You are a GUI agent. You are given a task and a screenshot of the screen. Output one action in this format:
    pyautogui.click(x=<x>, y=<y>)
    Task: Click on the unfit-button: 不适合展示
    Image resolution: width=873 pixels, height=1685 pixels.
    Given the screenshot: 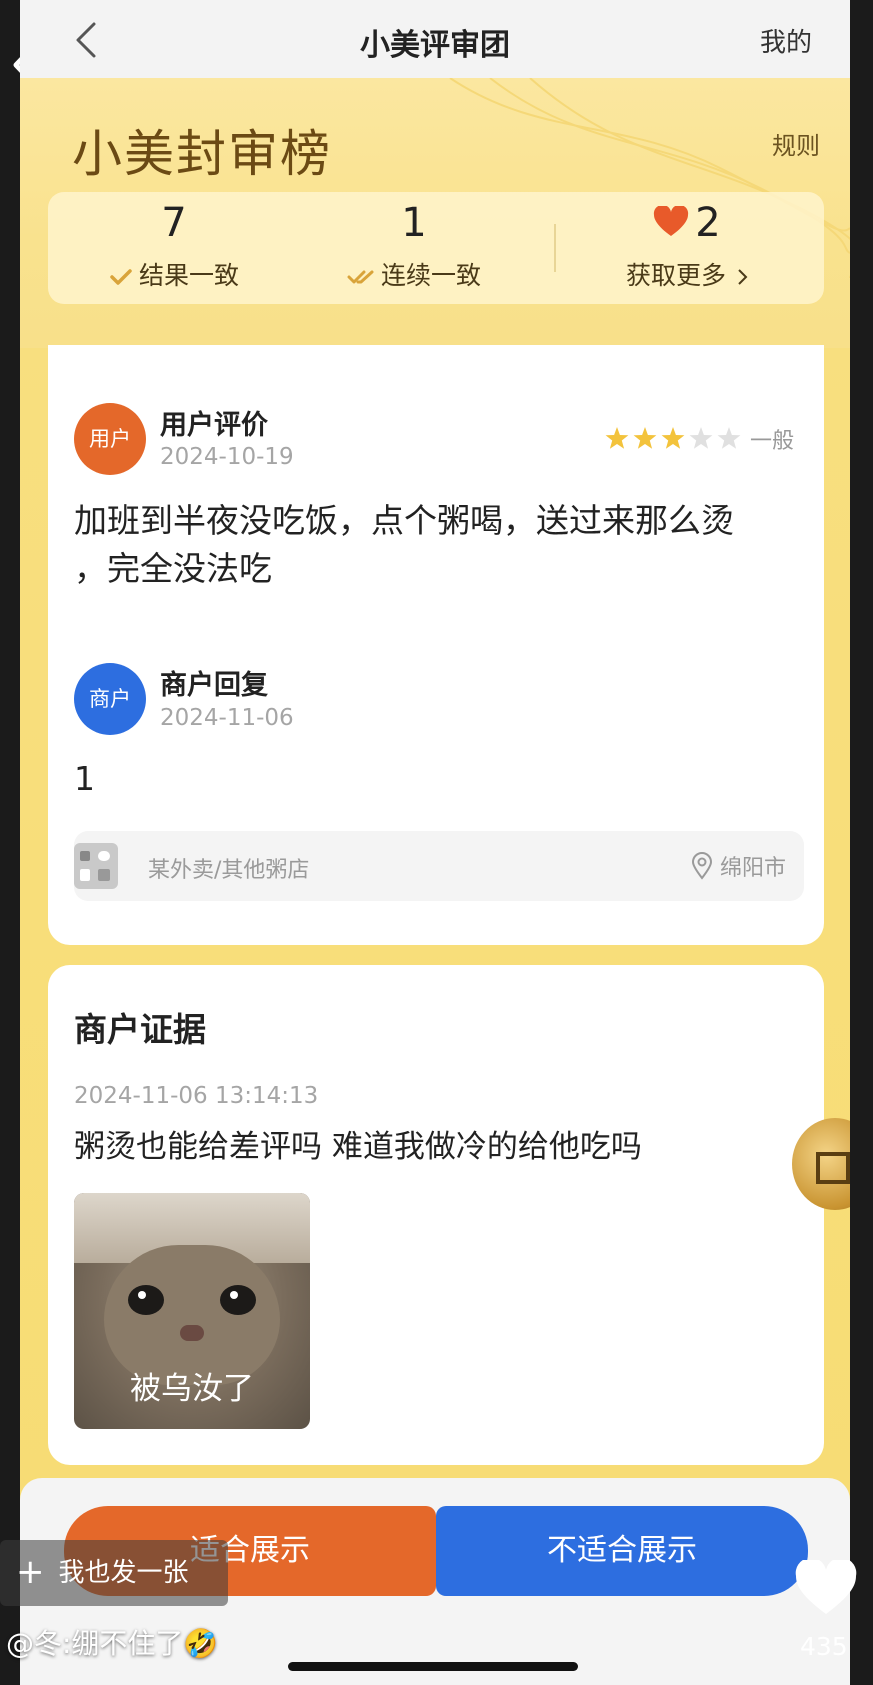 What is the action you would take?
    pyautogui.click(x=622, y=1551)
    